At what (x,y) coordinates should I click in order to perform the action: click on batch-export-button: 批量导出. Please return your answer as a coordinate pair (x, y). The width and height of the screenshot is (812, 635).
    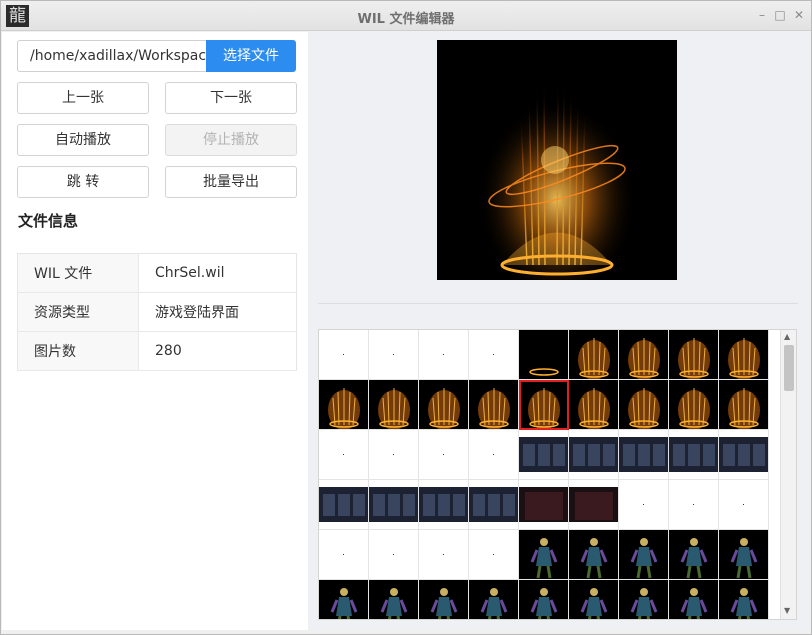
    Looking at the image, I should click on (231, 182).